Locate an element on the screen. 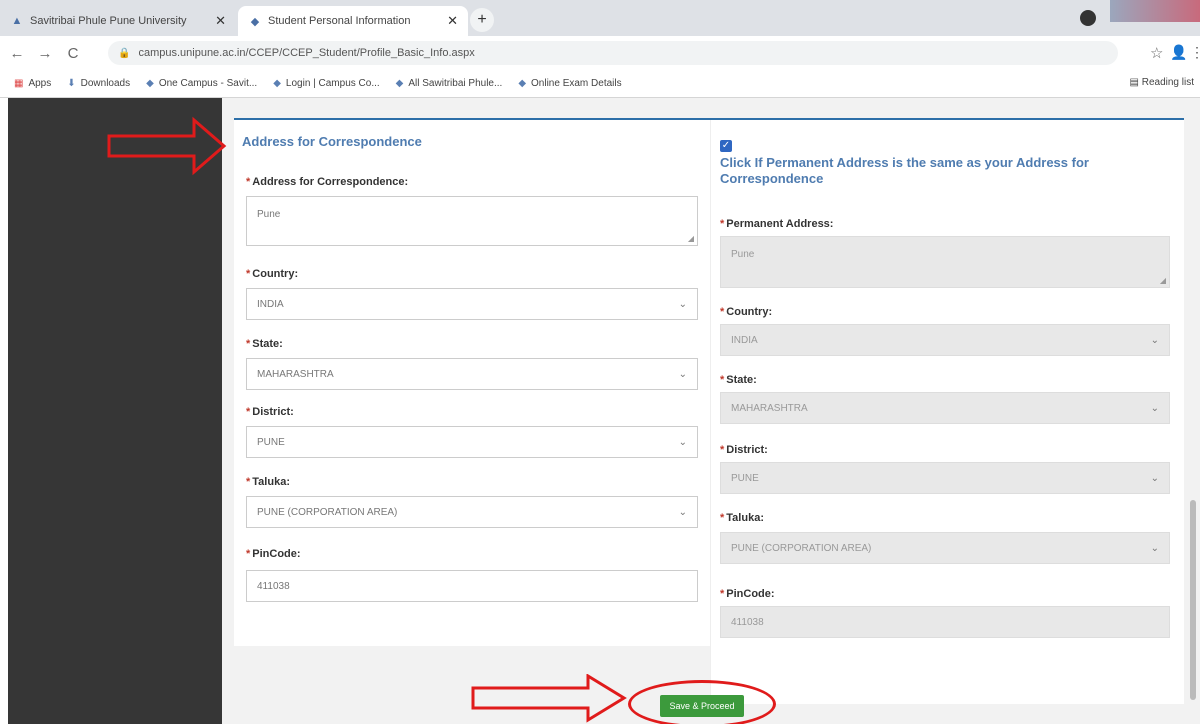 The image size is (1200, 724). tab-title: Student Personal Information is located at coordinates (339, 21).